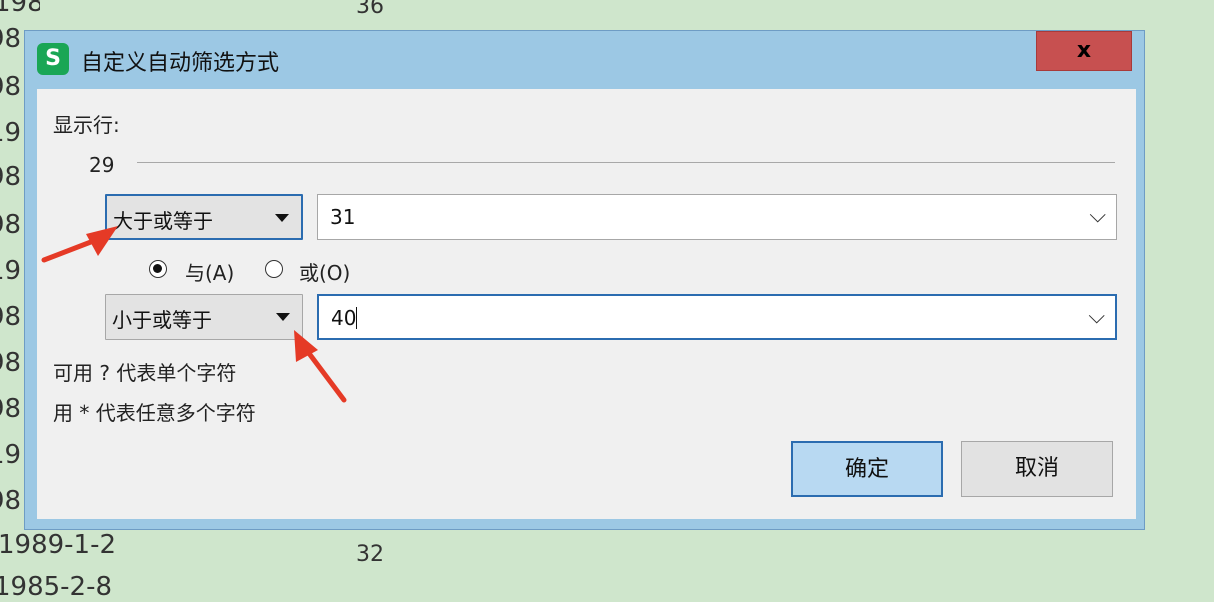  I want to click on annotation-arrows, so click(194, 314).